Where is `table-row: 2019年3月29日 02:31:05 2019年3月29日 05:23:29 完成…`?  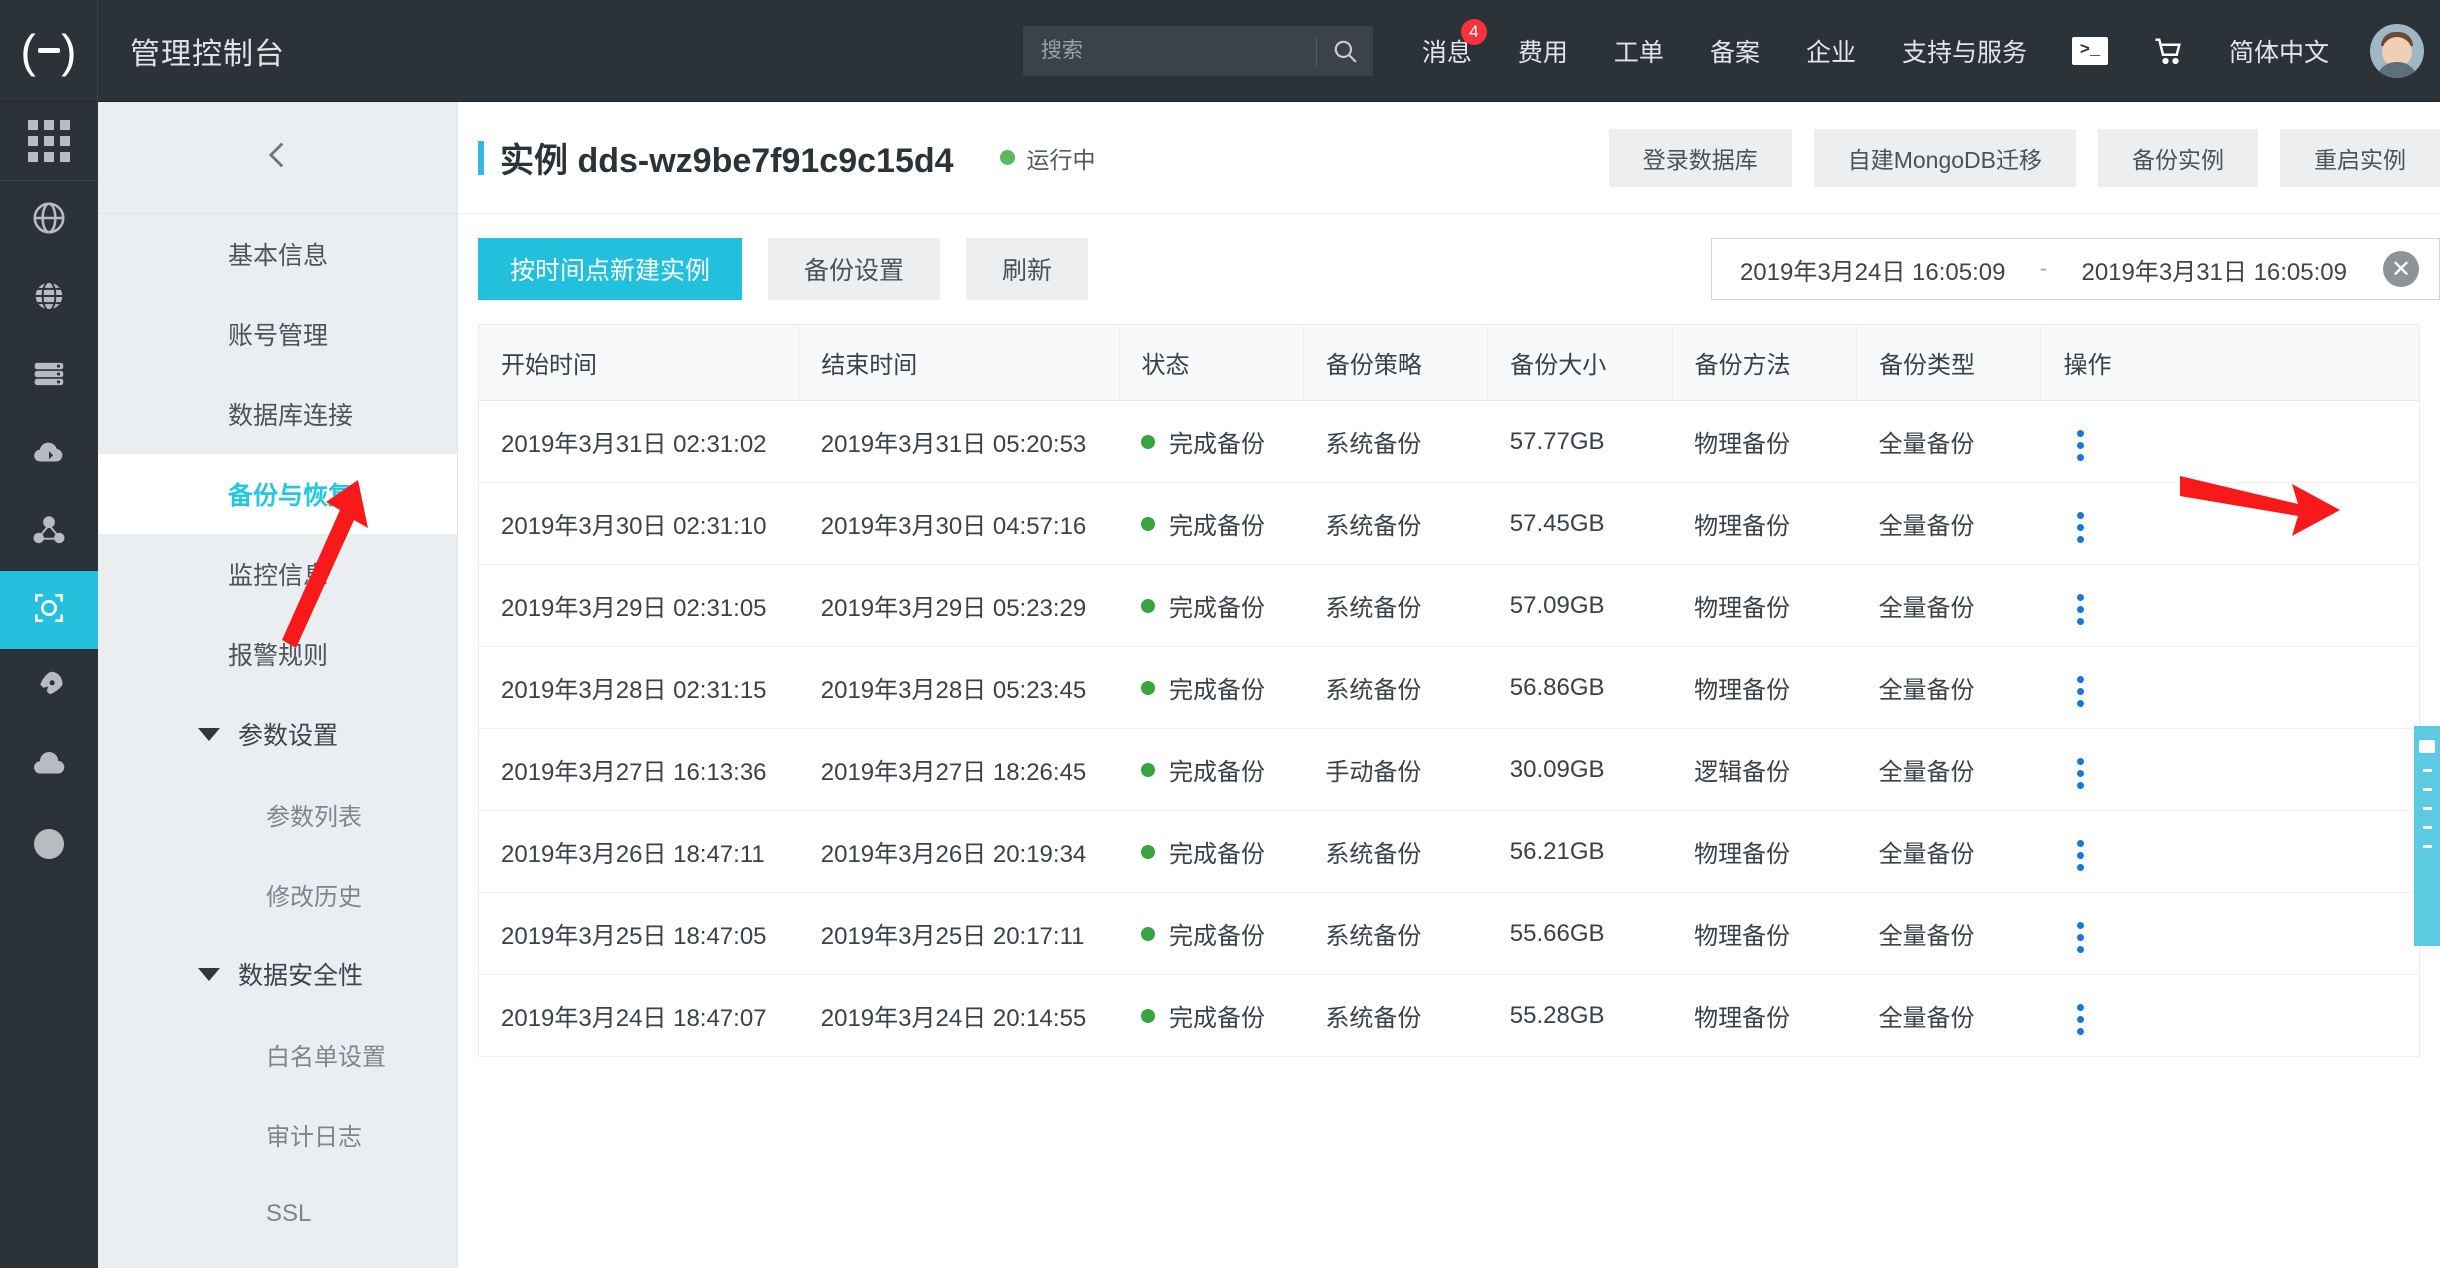 table-row: 2019年3月29日 02:31:05 2019年3月29日 05:23:29 完成… is located at coordinates (1449, 605).